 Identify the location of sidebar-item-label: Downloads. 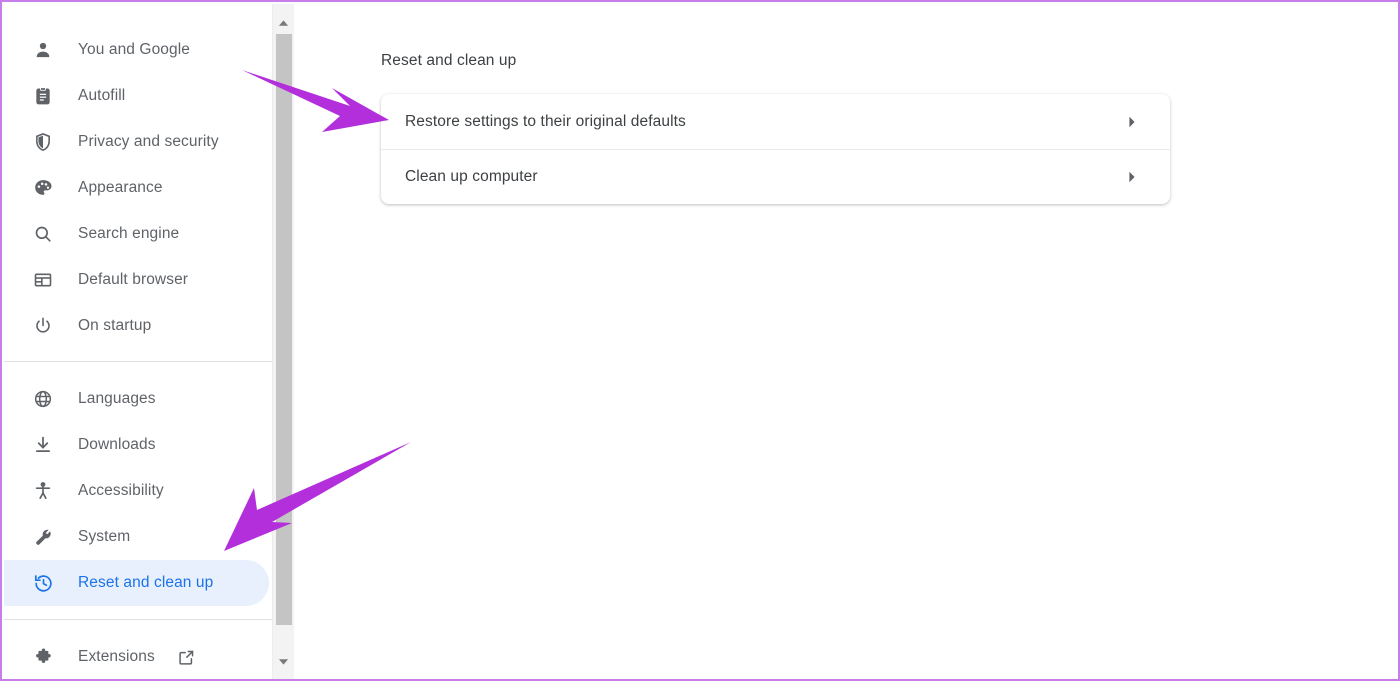
(117, 444).